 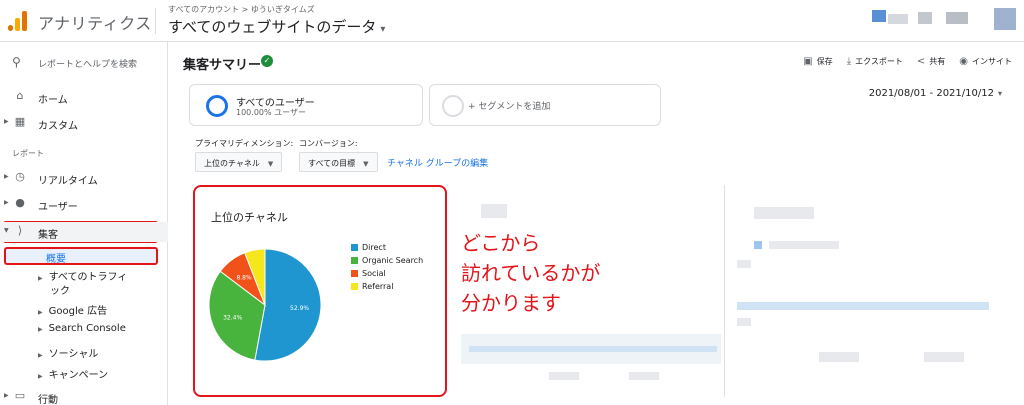 What do you see at coordinates (20, 121) in the screenshot?
I see `dashboard-icon: ▦` at bounding box center [20, 121].